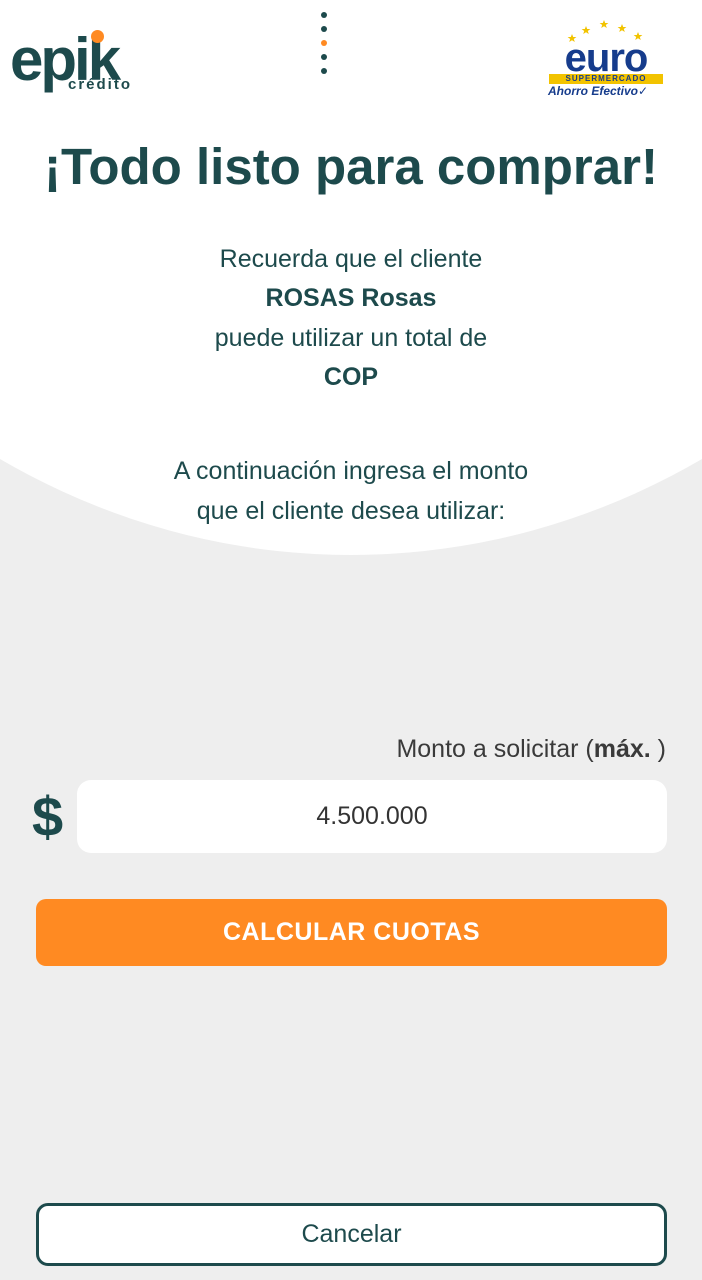  What do you see at coordinates (372, 816) in the screenshot?
I see `amount-input` at bounding box center [372, 816].